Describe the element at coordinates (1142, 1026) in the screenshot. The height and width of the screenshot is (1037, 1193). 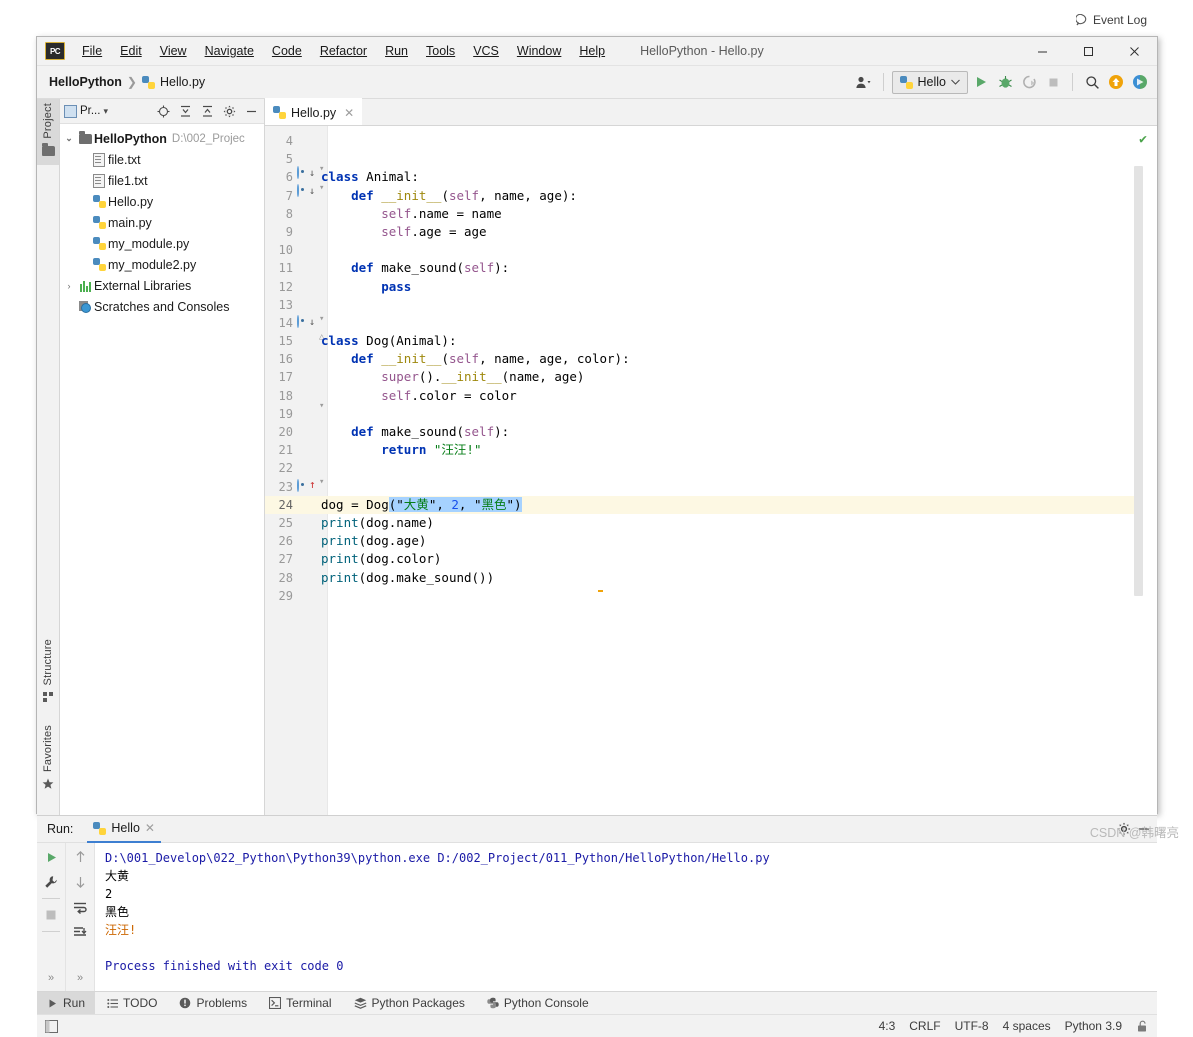
I see `unlocked-icon` at that location.